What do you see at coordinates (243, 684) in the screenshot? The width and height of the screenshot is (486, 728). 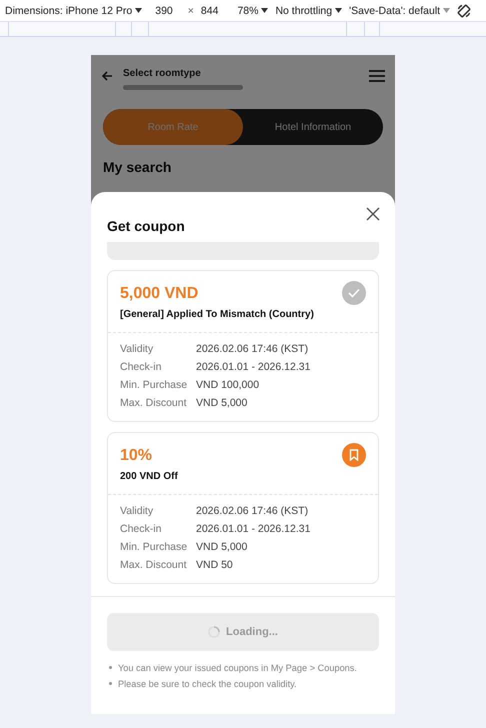 I see `note-text: Please be sure to check the coupon validity.` at bounding box center [243, 684].